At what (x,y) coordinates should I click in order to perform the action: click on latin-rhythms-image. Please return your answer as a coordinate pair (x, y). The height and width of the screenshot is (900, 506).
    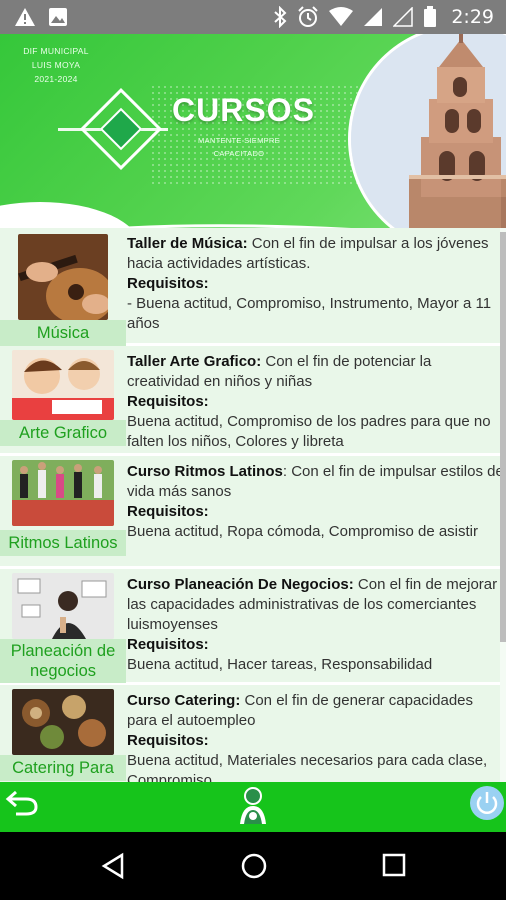
    Looking at the image, I should click on (63, 493).